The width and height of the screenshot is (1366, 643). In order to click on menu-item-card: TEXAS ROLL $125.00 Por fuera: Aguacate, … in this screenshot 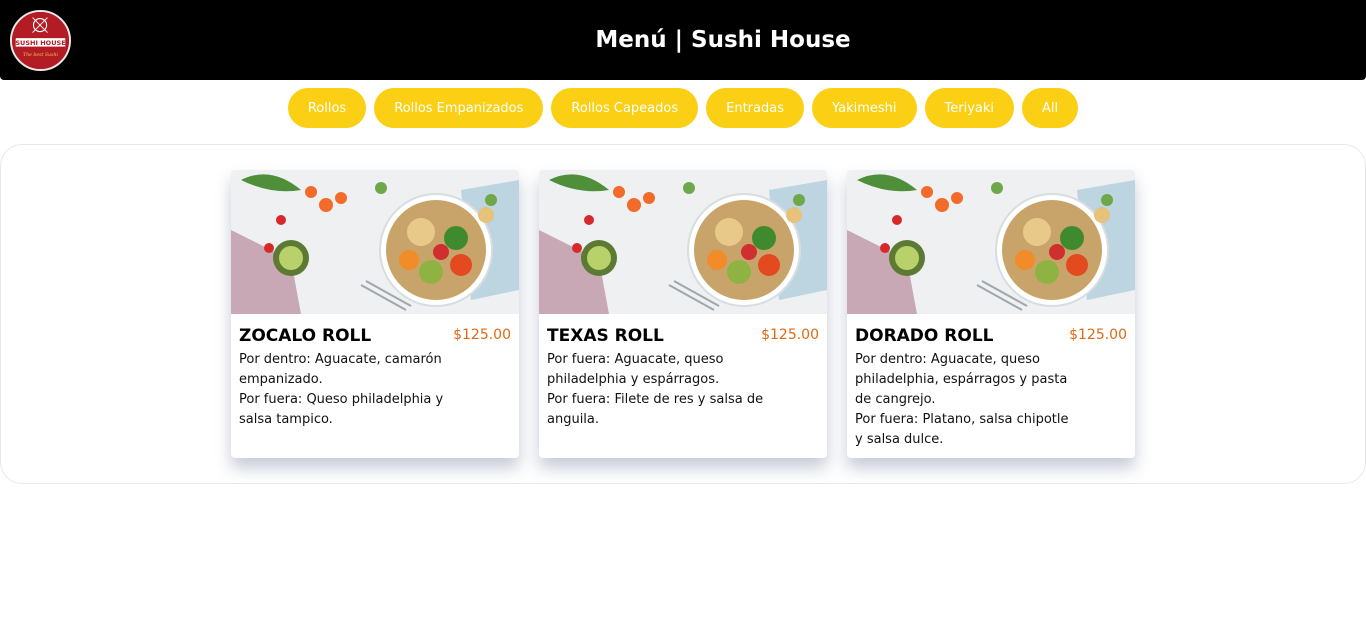, I will do `click(683, 314)`.